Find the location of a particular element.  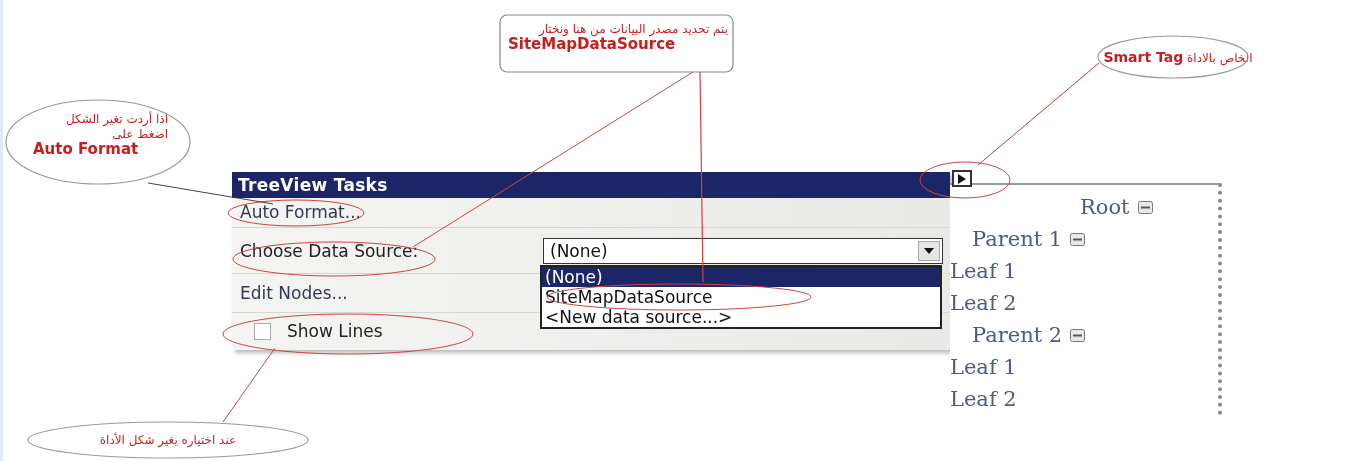

tree-node: Root is located at coordinates (1084, 207).